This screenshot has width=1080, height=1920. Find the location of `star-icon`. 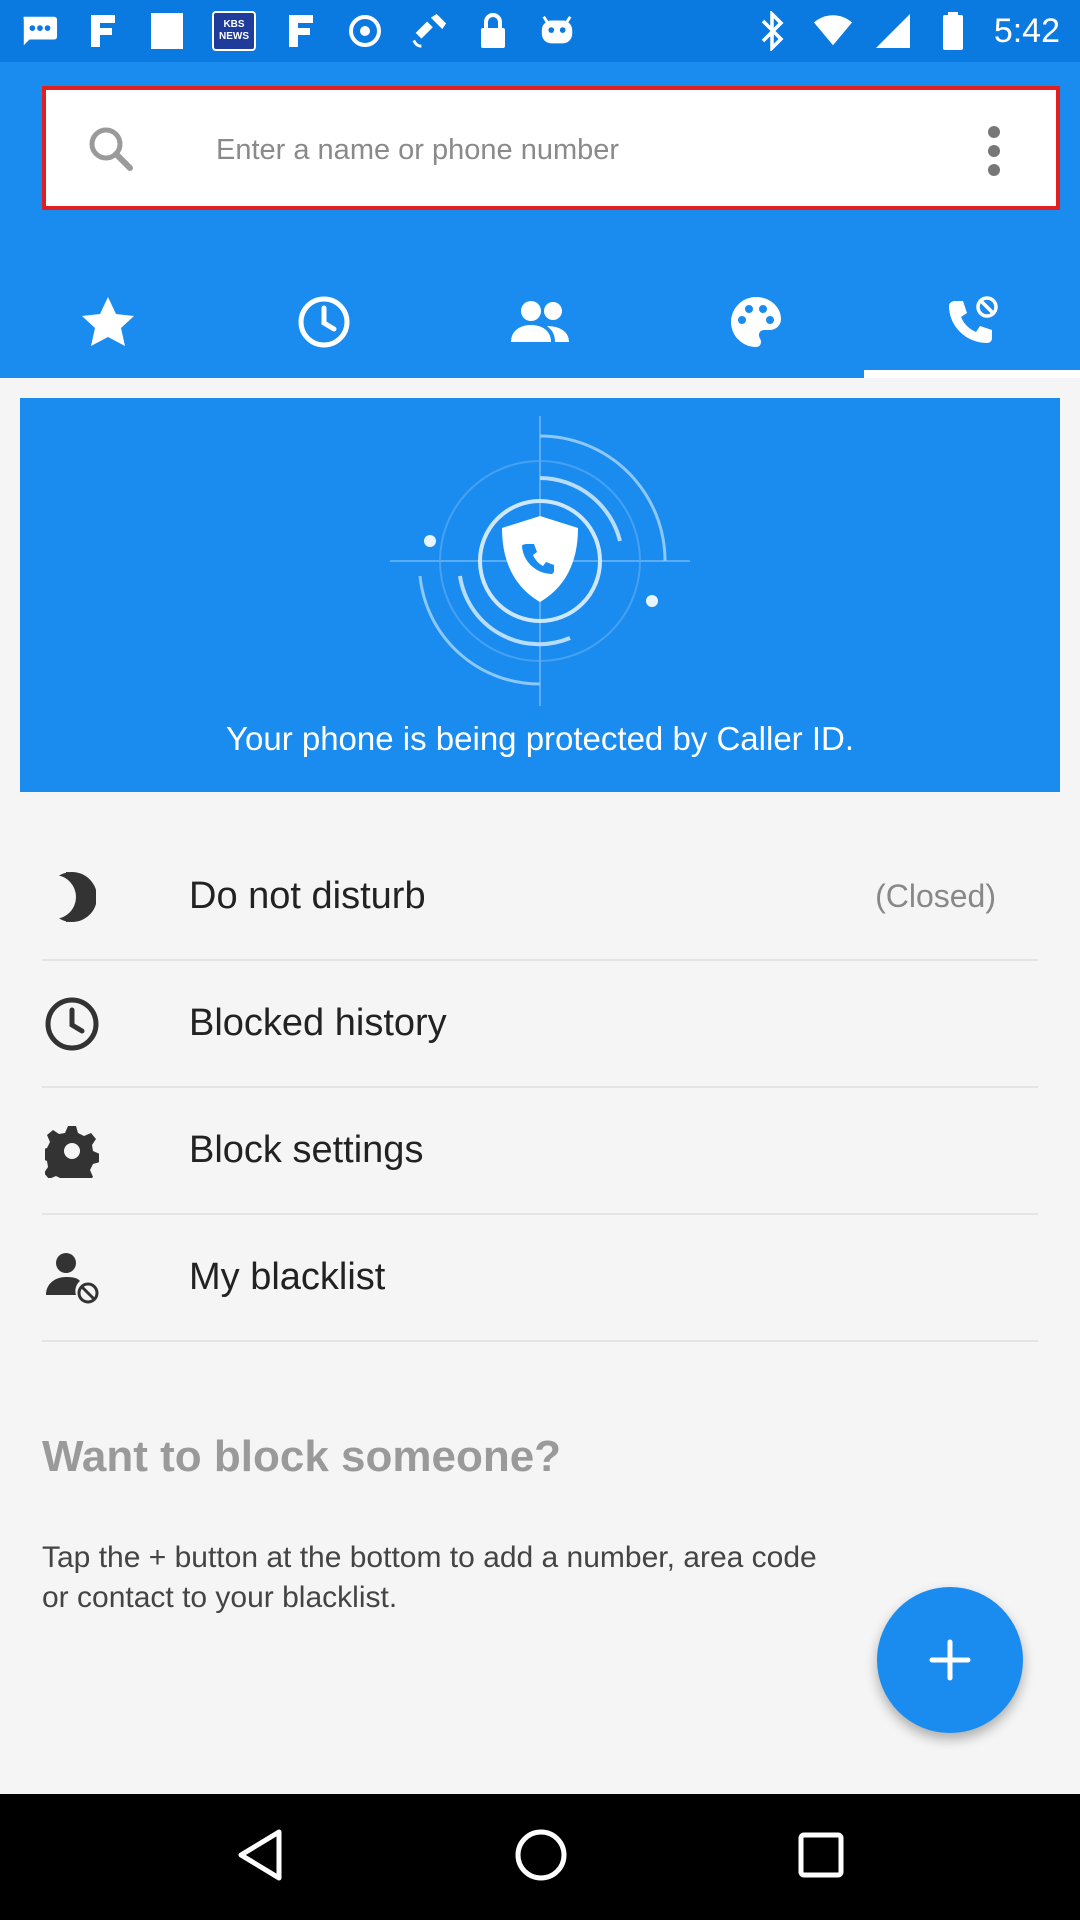

star-icon is located at coordinates (108, 321).